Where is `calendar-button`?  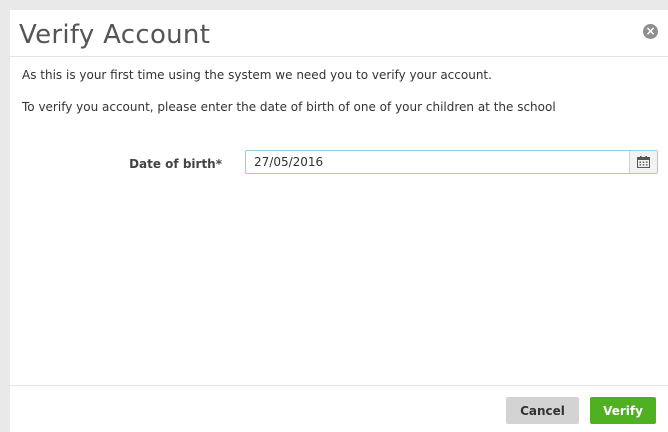
calendar-button is located at coordinates (643, 162).